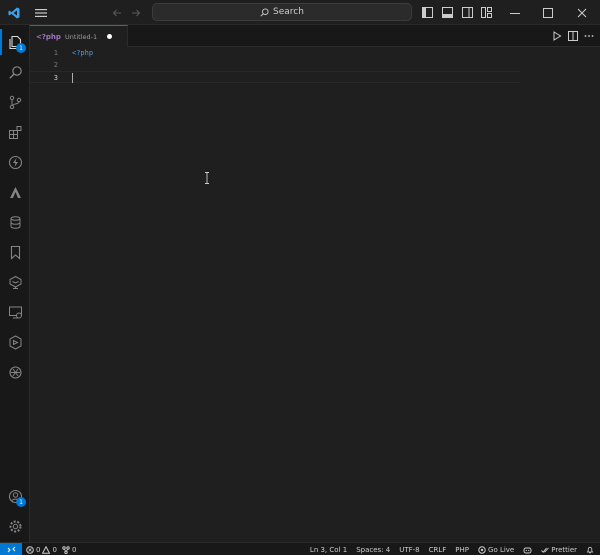  I want to click on cloud-icon, so click(15, 282).